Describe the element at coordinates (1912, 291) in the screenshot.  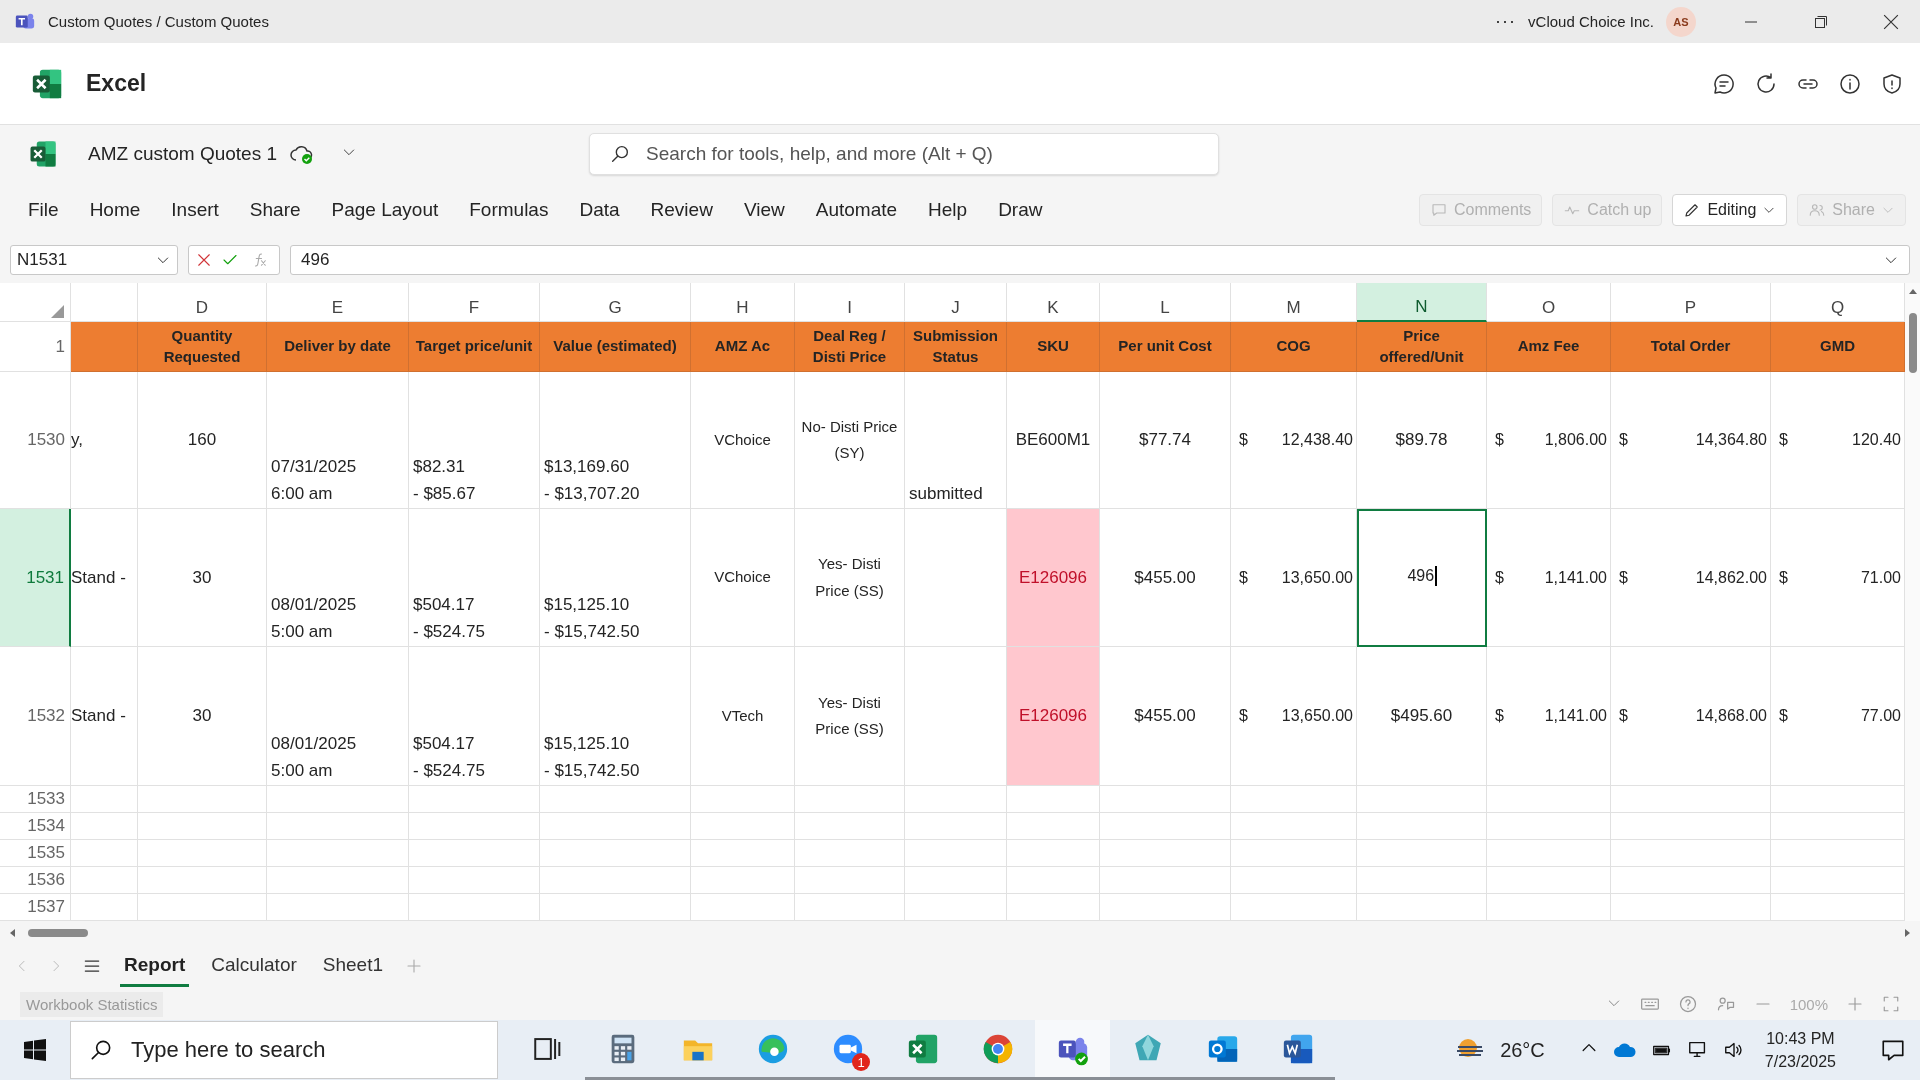
I see `scroll-up-icon` at that location.